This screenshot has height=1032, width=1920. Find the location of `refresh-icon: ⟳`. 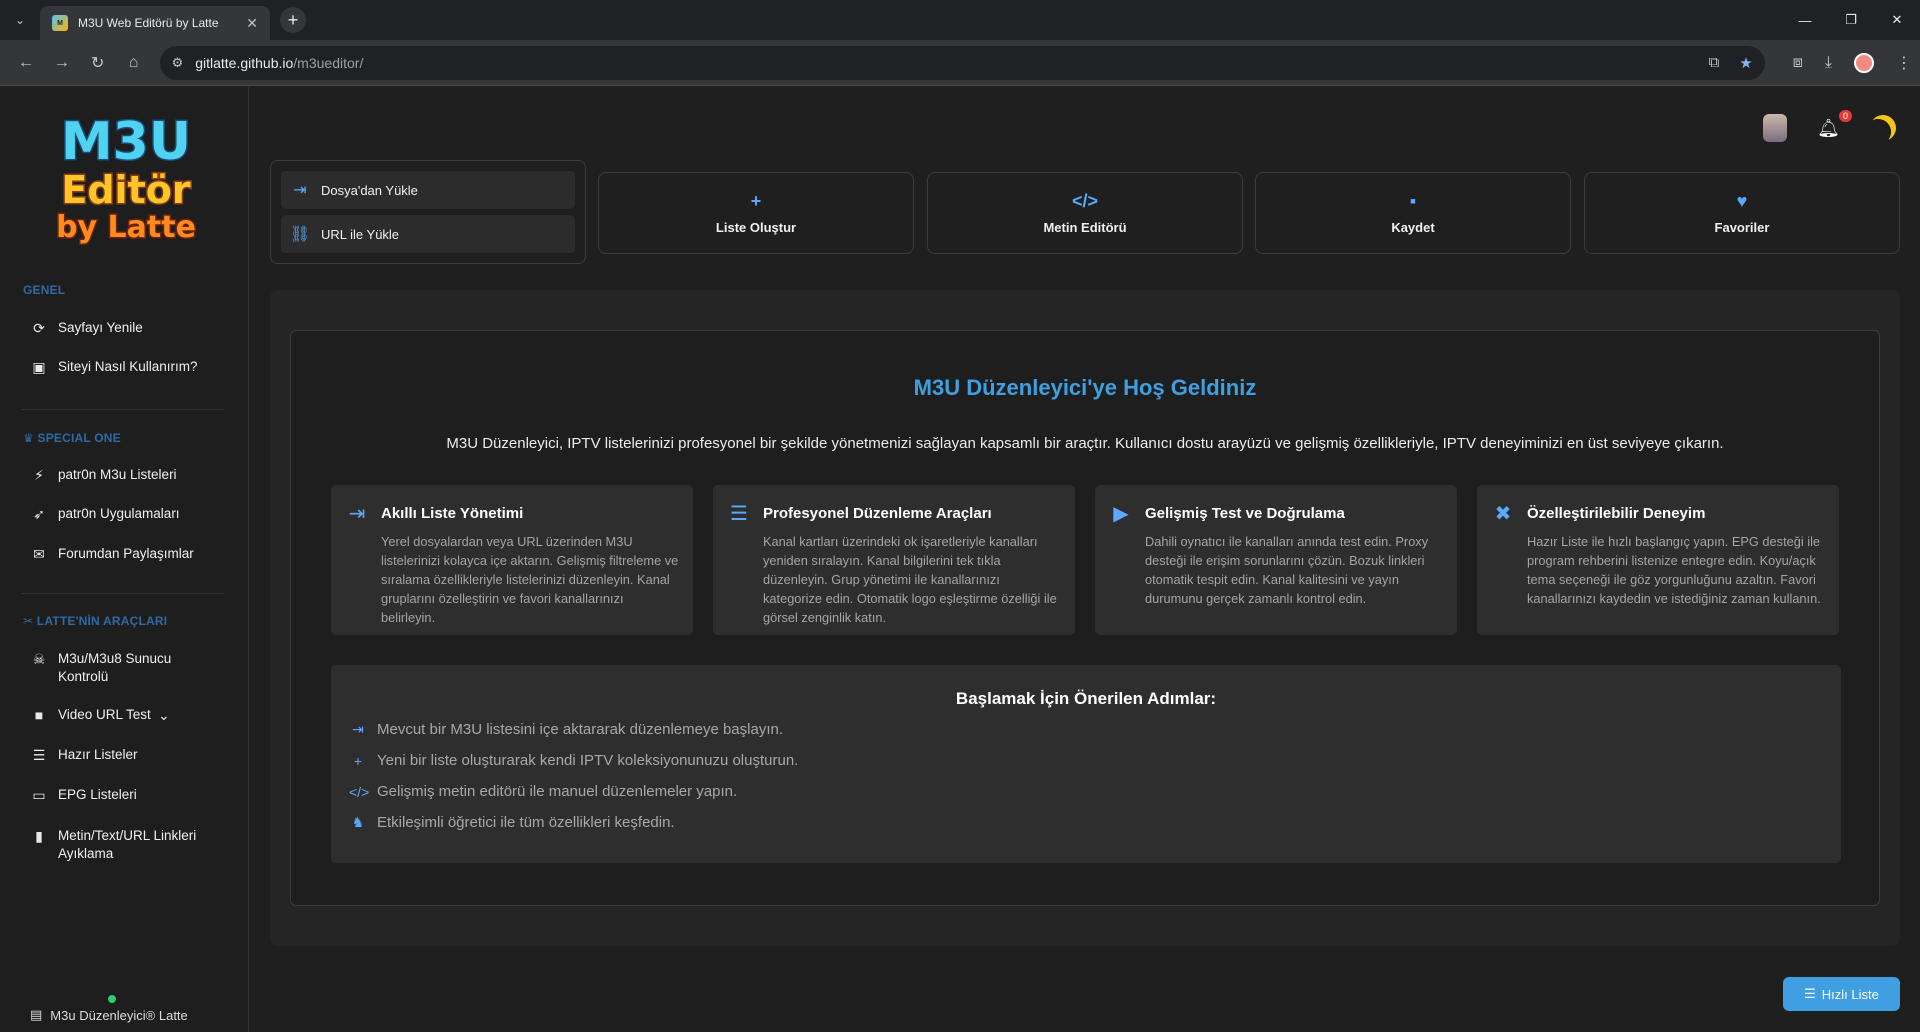

refresh-icon: ⟳ is located at coordinates (39, 328).